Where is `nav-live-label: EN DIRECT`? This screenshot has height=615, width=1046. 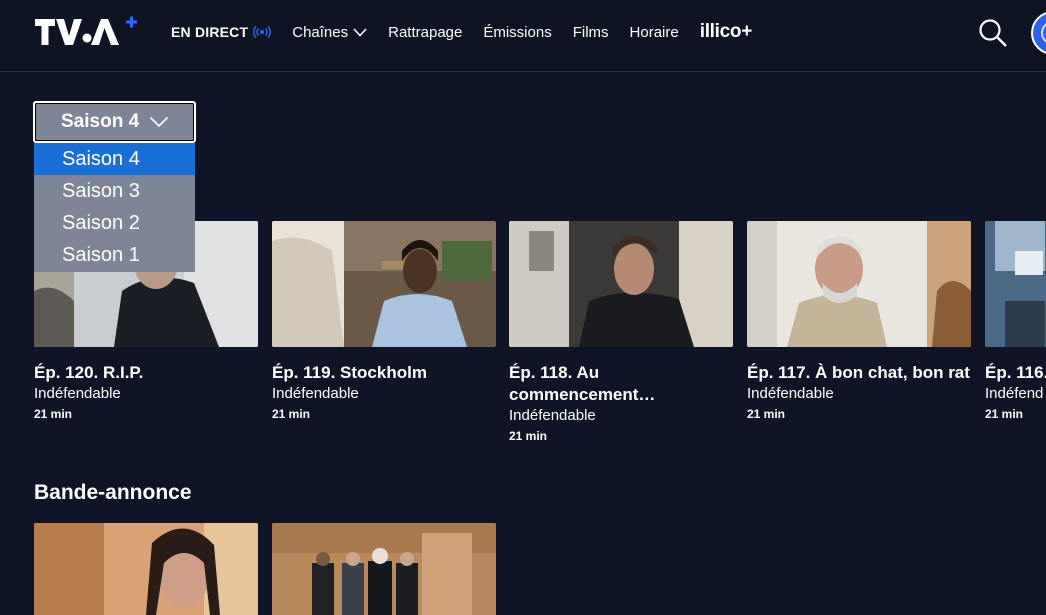
nav-live-label: EN DIRECT is located at coordinates (210, 32).